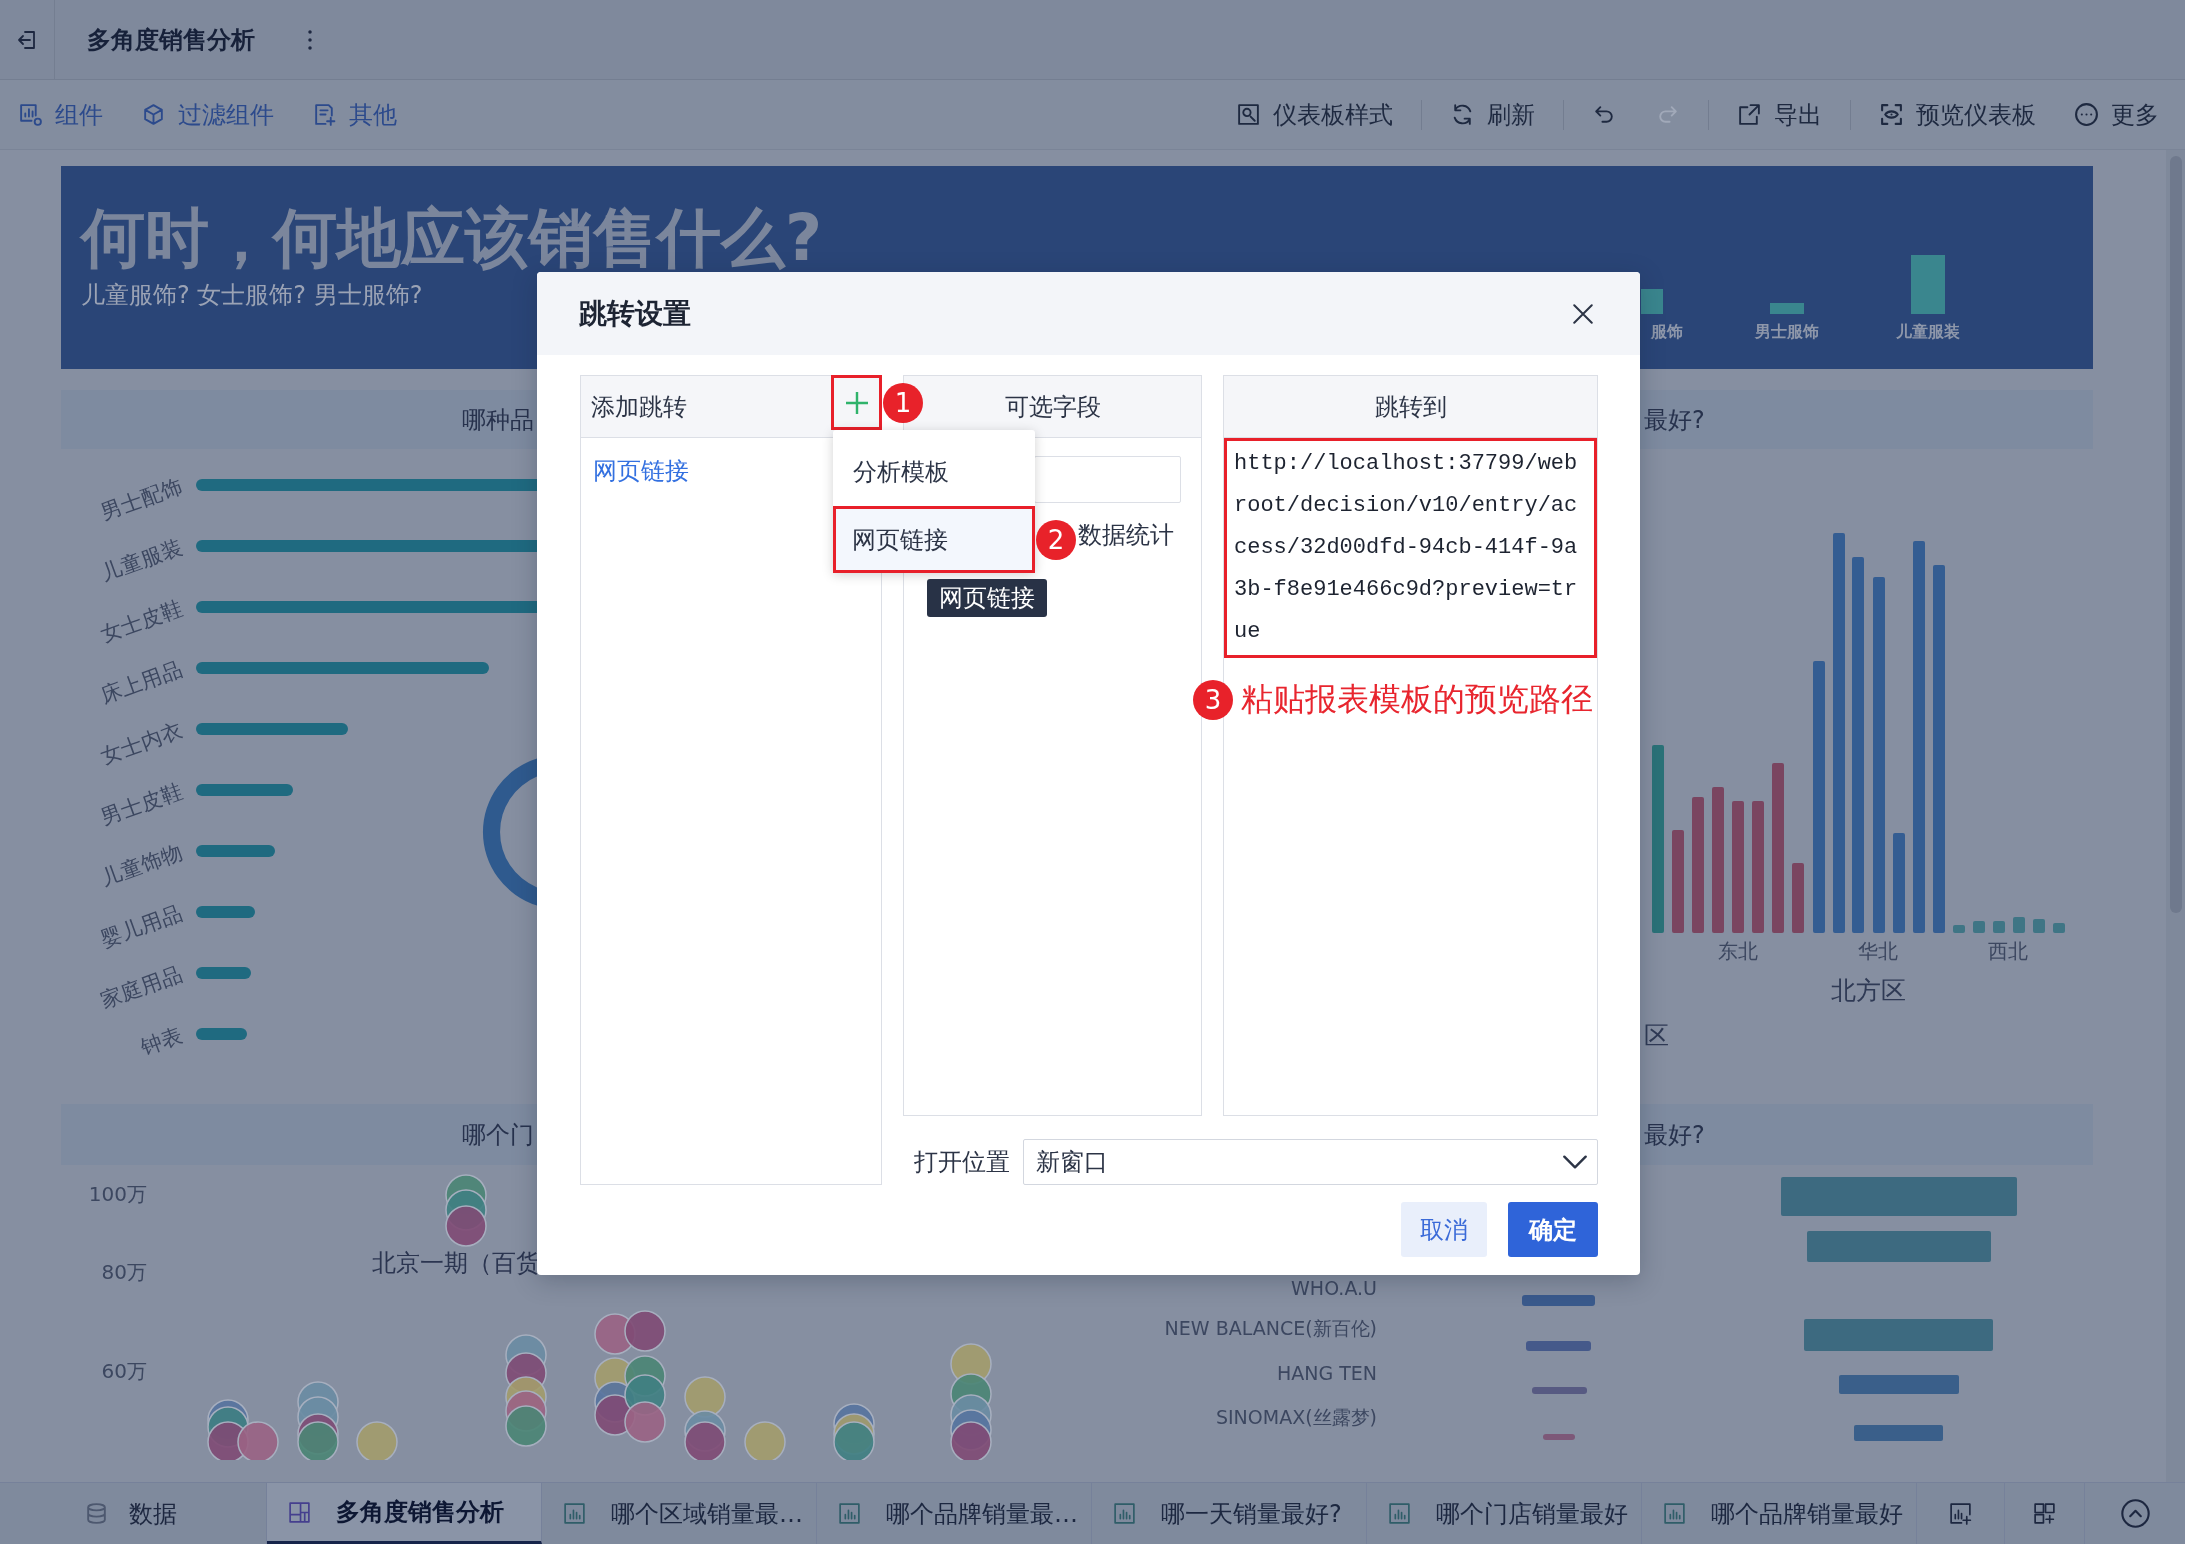 The width and height of the screenshot is (2185, 1544). Describe the element at coordinates (299, 1512) in the screenshot. I see `layout-icon` at that location.